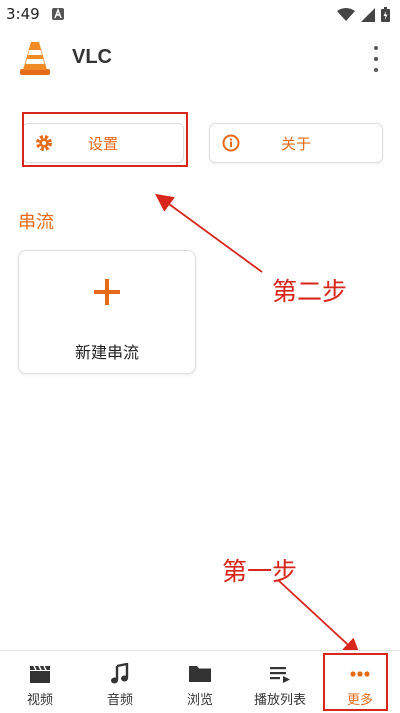 Image resolution: width=400 pixels, height=713 pixels. Describe the element at coordinates (310, 291) in the screenshot. I see `step-two-annotation: 第二步` at that location.